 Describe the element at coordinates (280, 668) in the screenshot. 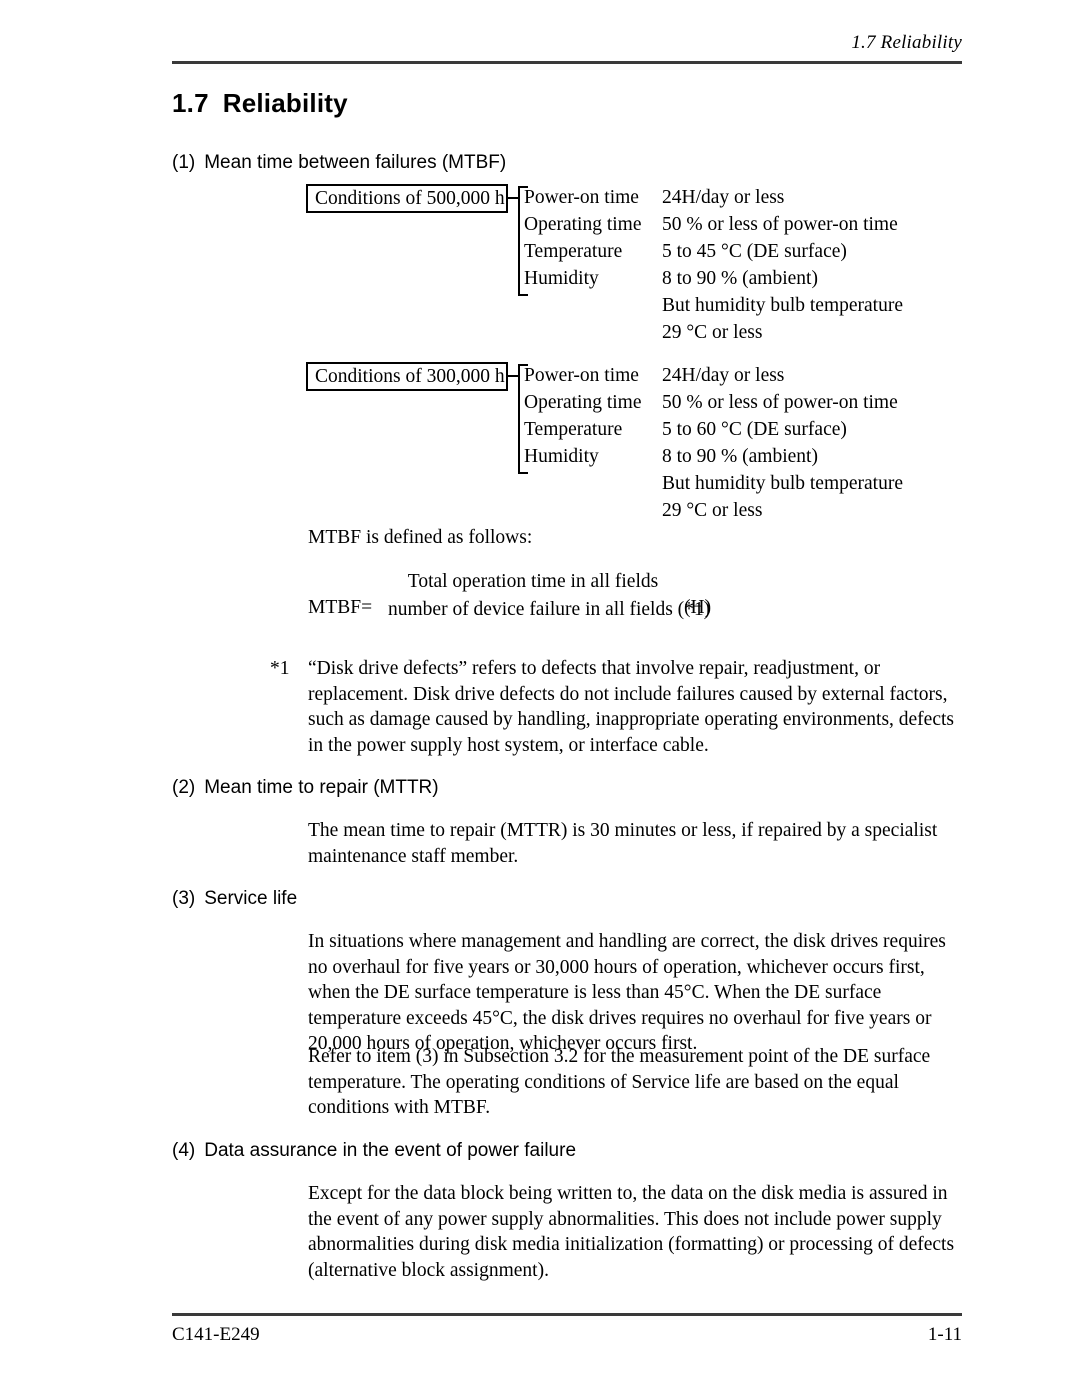

I see `footnote-marker: *1` at that location.